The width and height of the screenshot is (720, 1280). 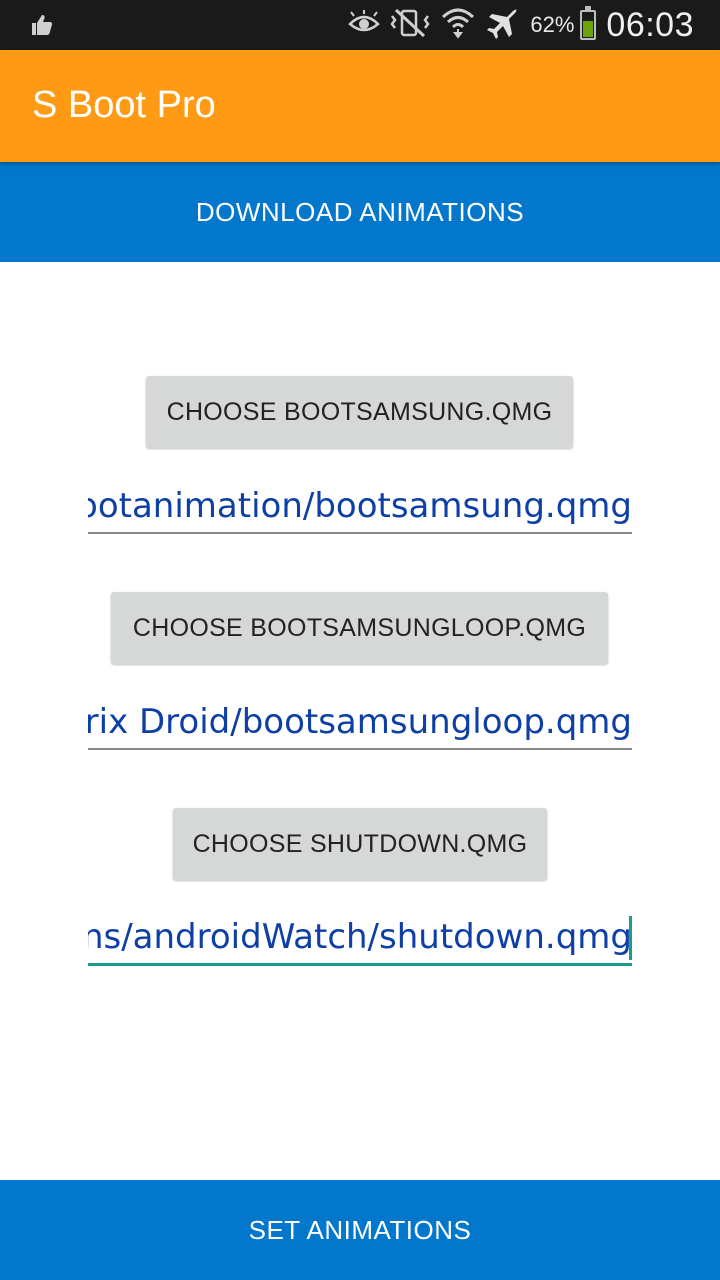 What do you see at coordinates (360, 844) in the screenshot?
I see `choose-shutdown-button: CHOOSE SHUTDOWN.QMG` at bounding box center [360, 844].